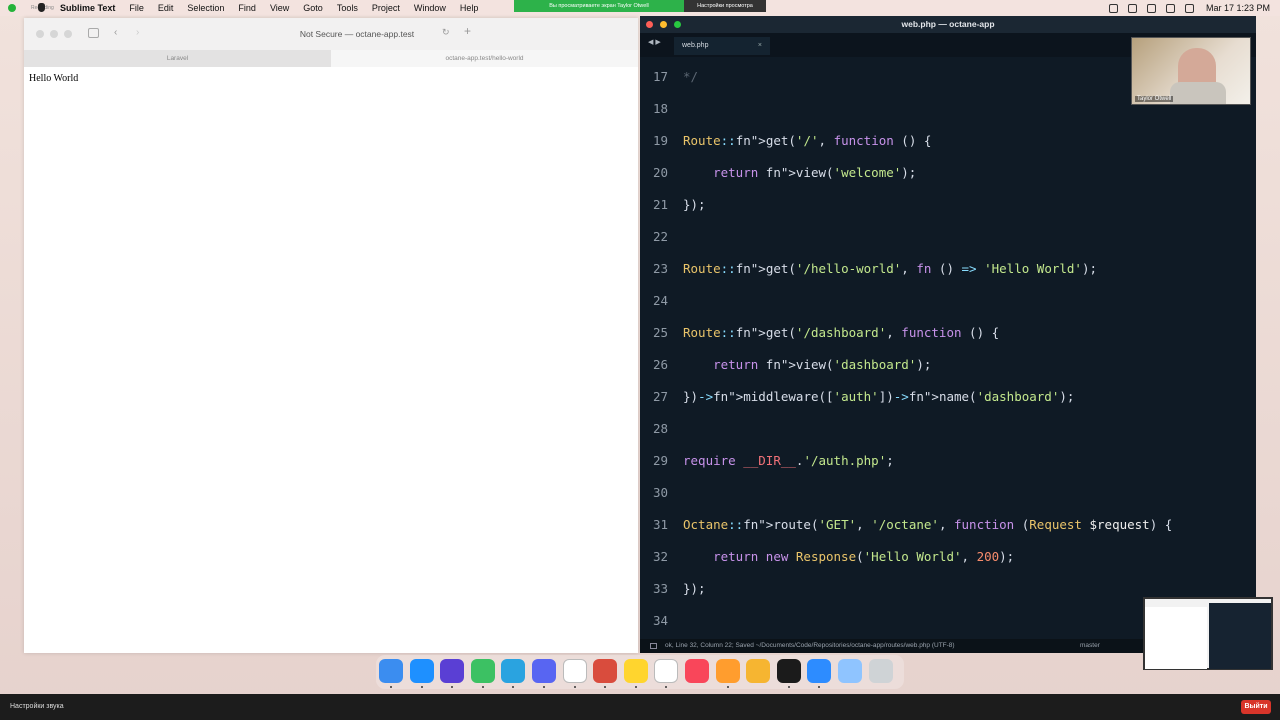  What do you see at coordinates (691, 76) in the screenshot?
I see `code-text: */` at bounding box center [691, 76].